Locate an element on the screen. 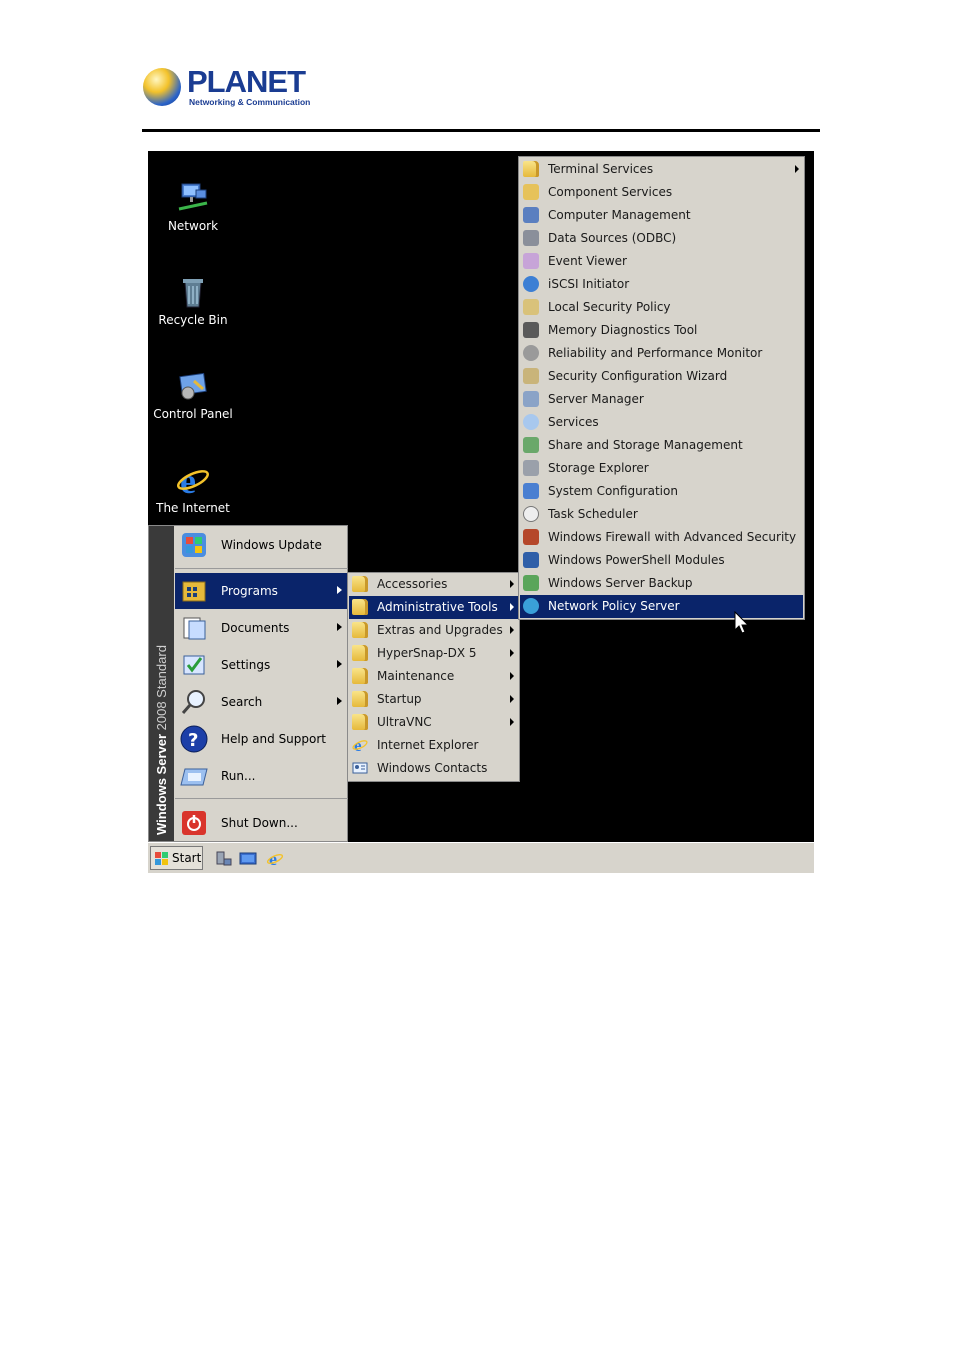  system-configuration-icon is located at coordinates (531, 491).